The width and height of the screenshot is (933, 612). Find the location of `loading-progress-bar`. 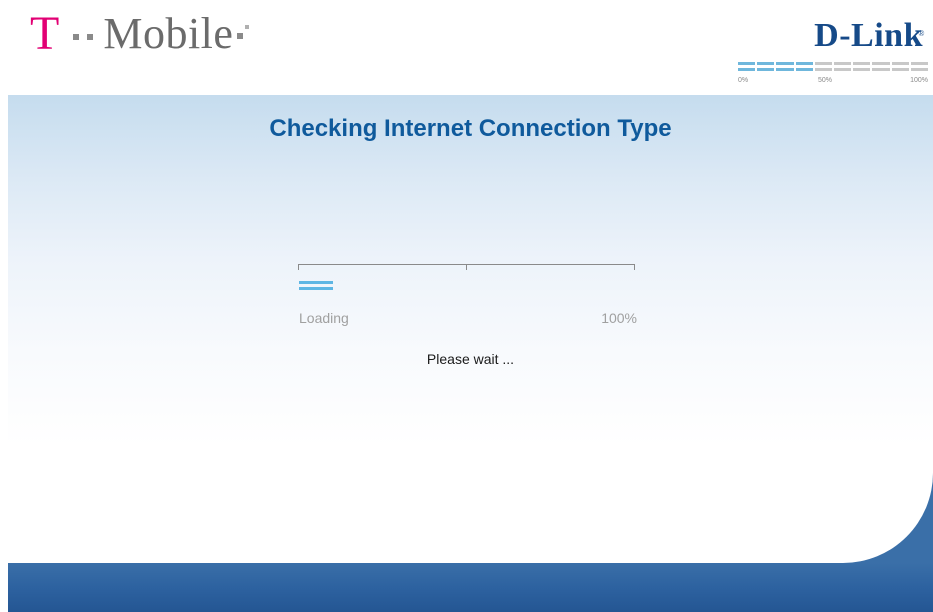

loading-progress-bar is located at coordinates (467, 286).